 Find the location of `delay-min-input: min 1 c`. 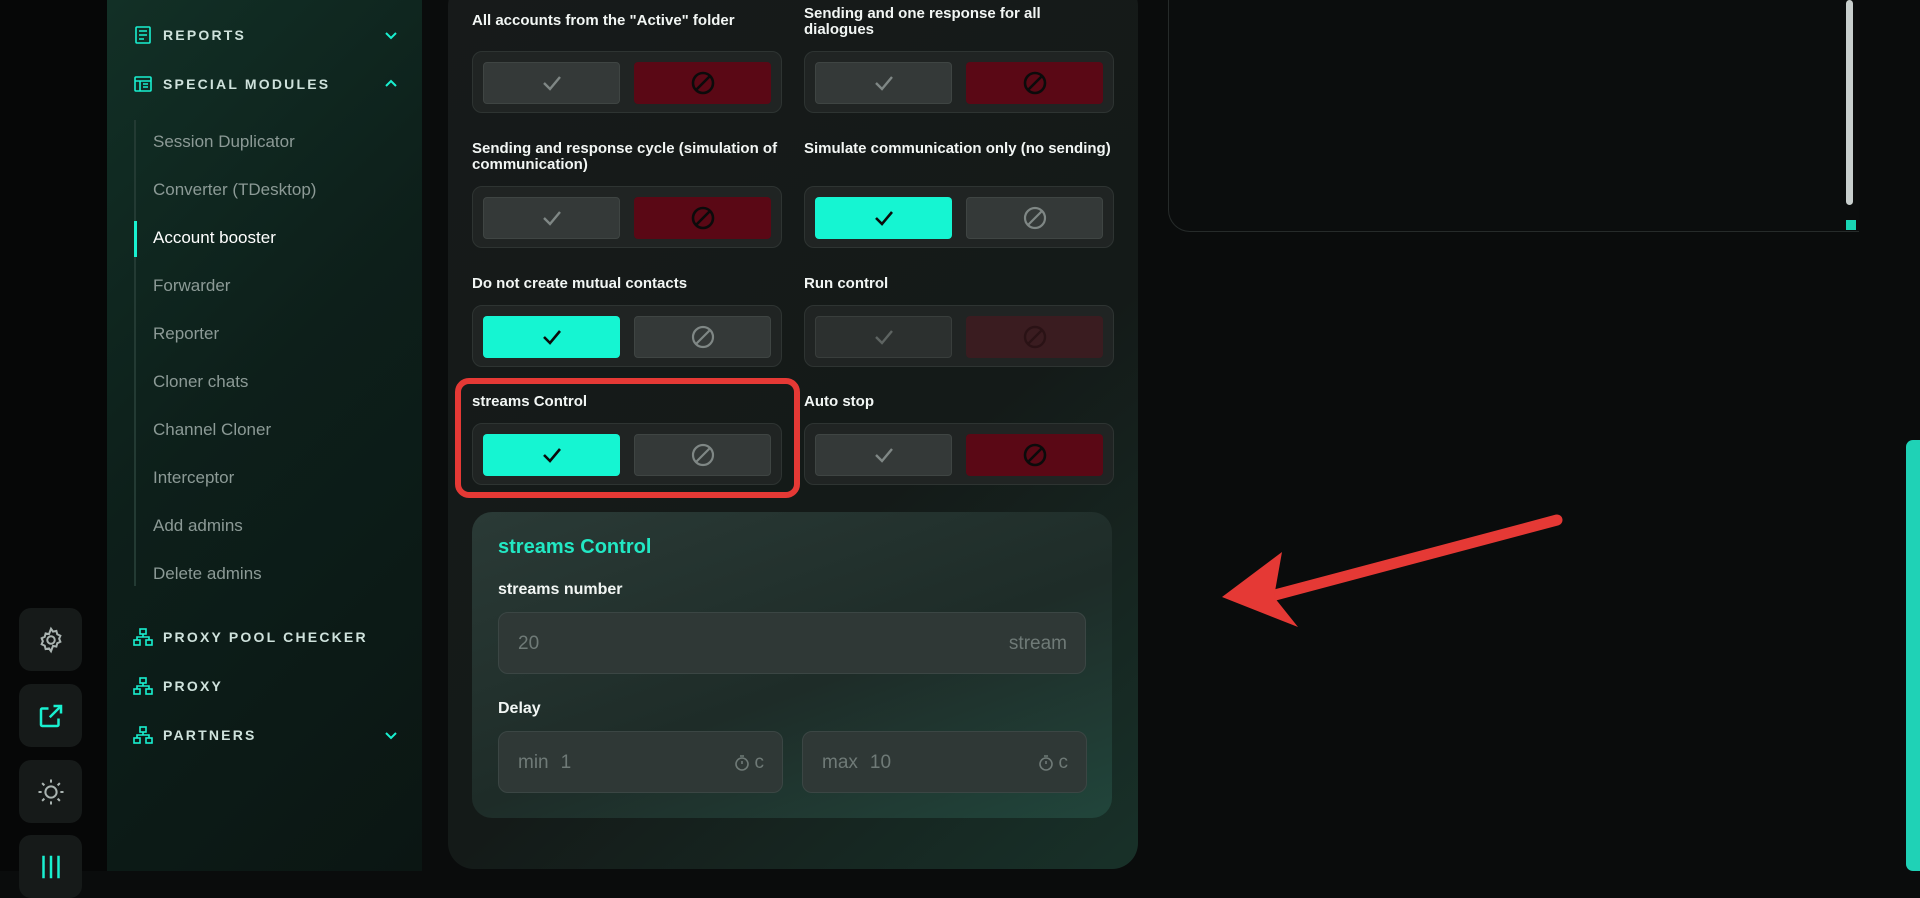

delay-min-input: min 1 c is located at coordinates (640, 762).